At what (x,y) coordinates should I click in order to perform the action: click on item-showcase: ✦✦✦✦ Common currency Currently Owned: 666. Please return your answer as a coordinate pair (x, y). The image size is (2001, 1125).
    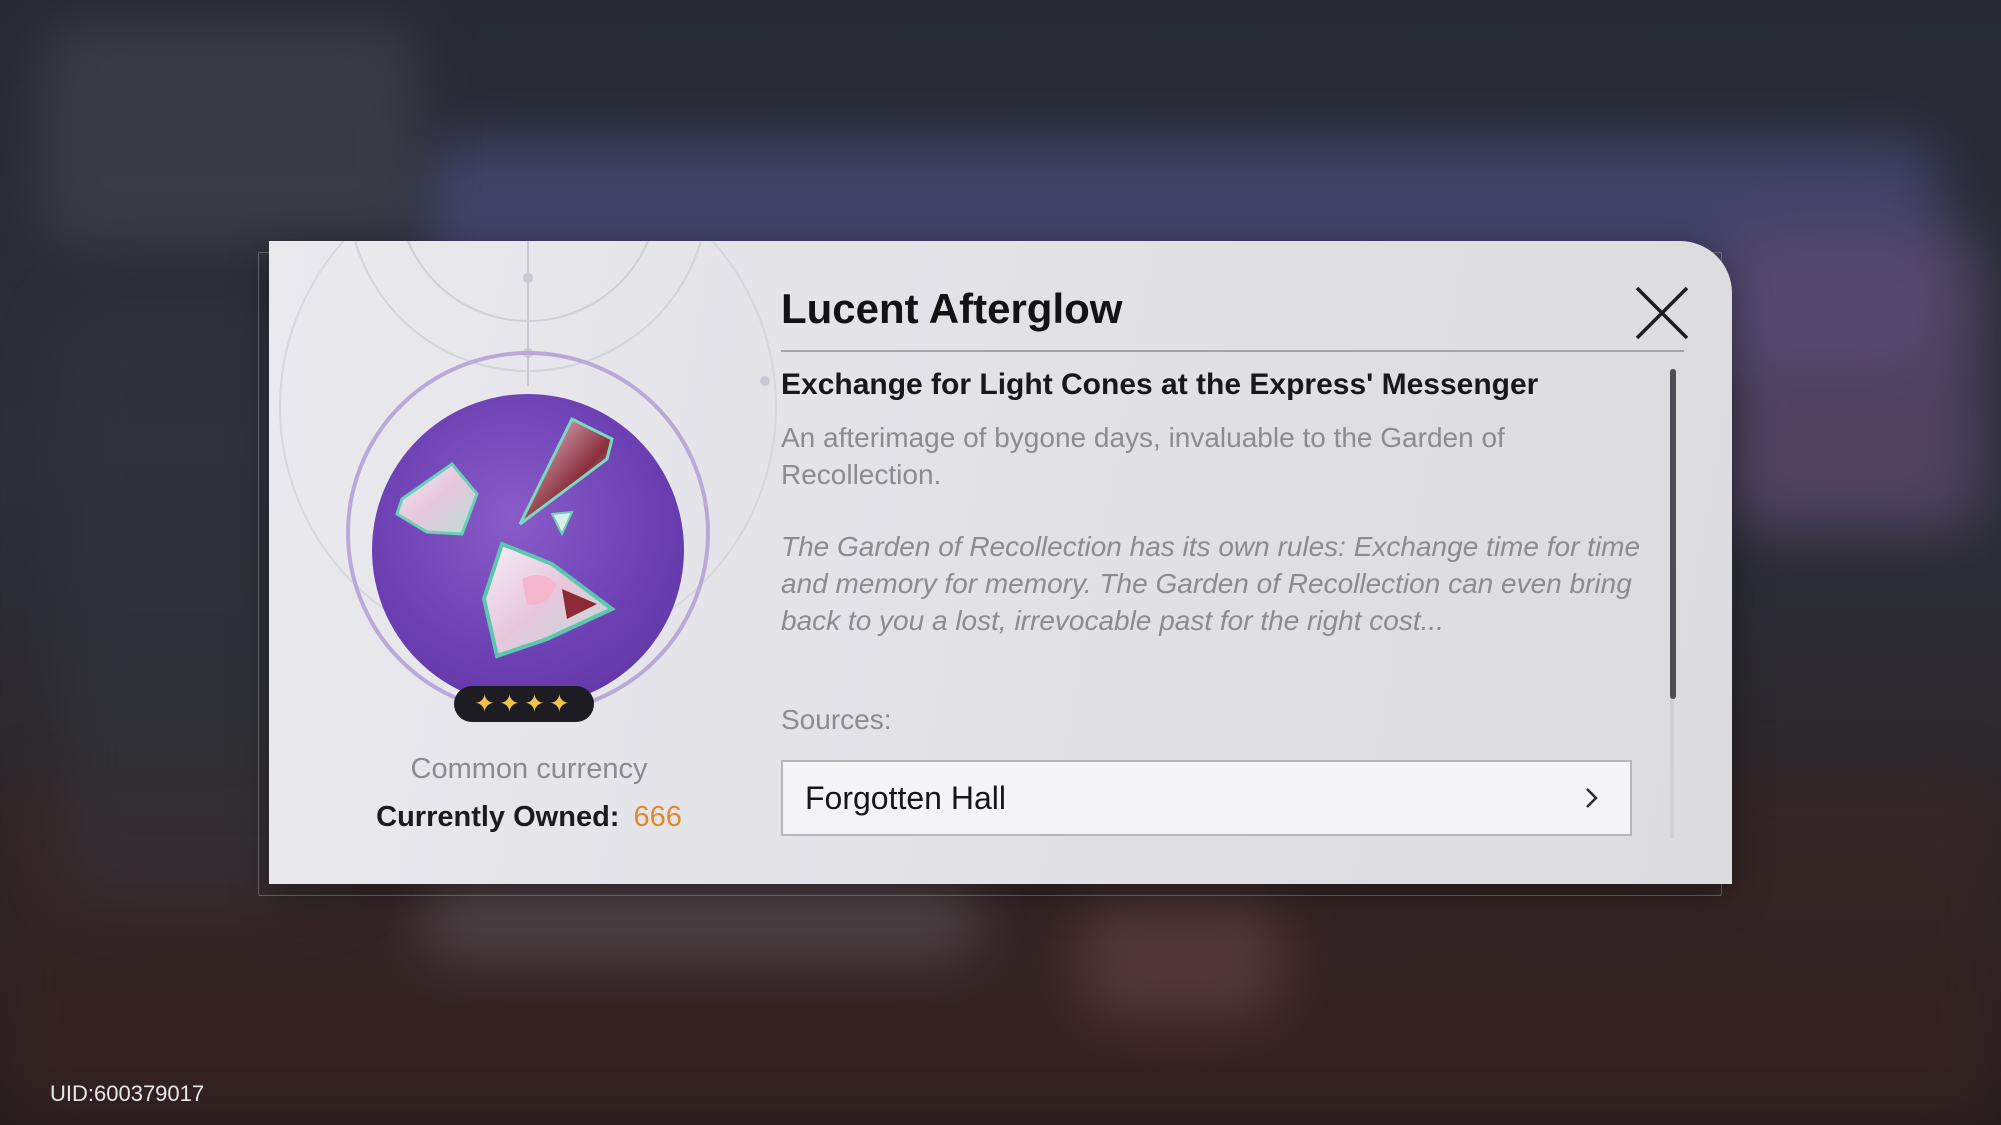
    Looking at the image, I should click on (529, 562).